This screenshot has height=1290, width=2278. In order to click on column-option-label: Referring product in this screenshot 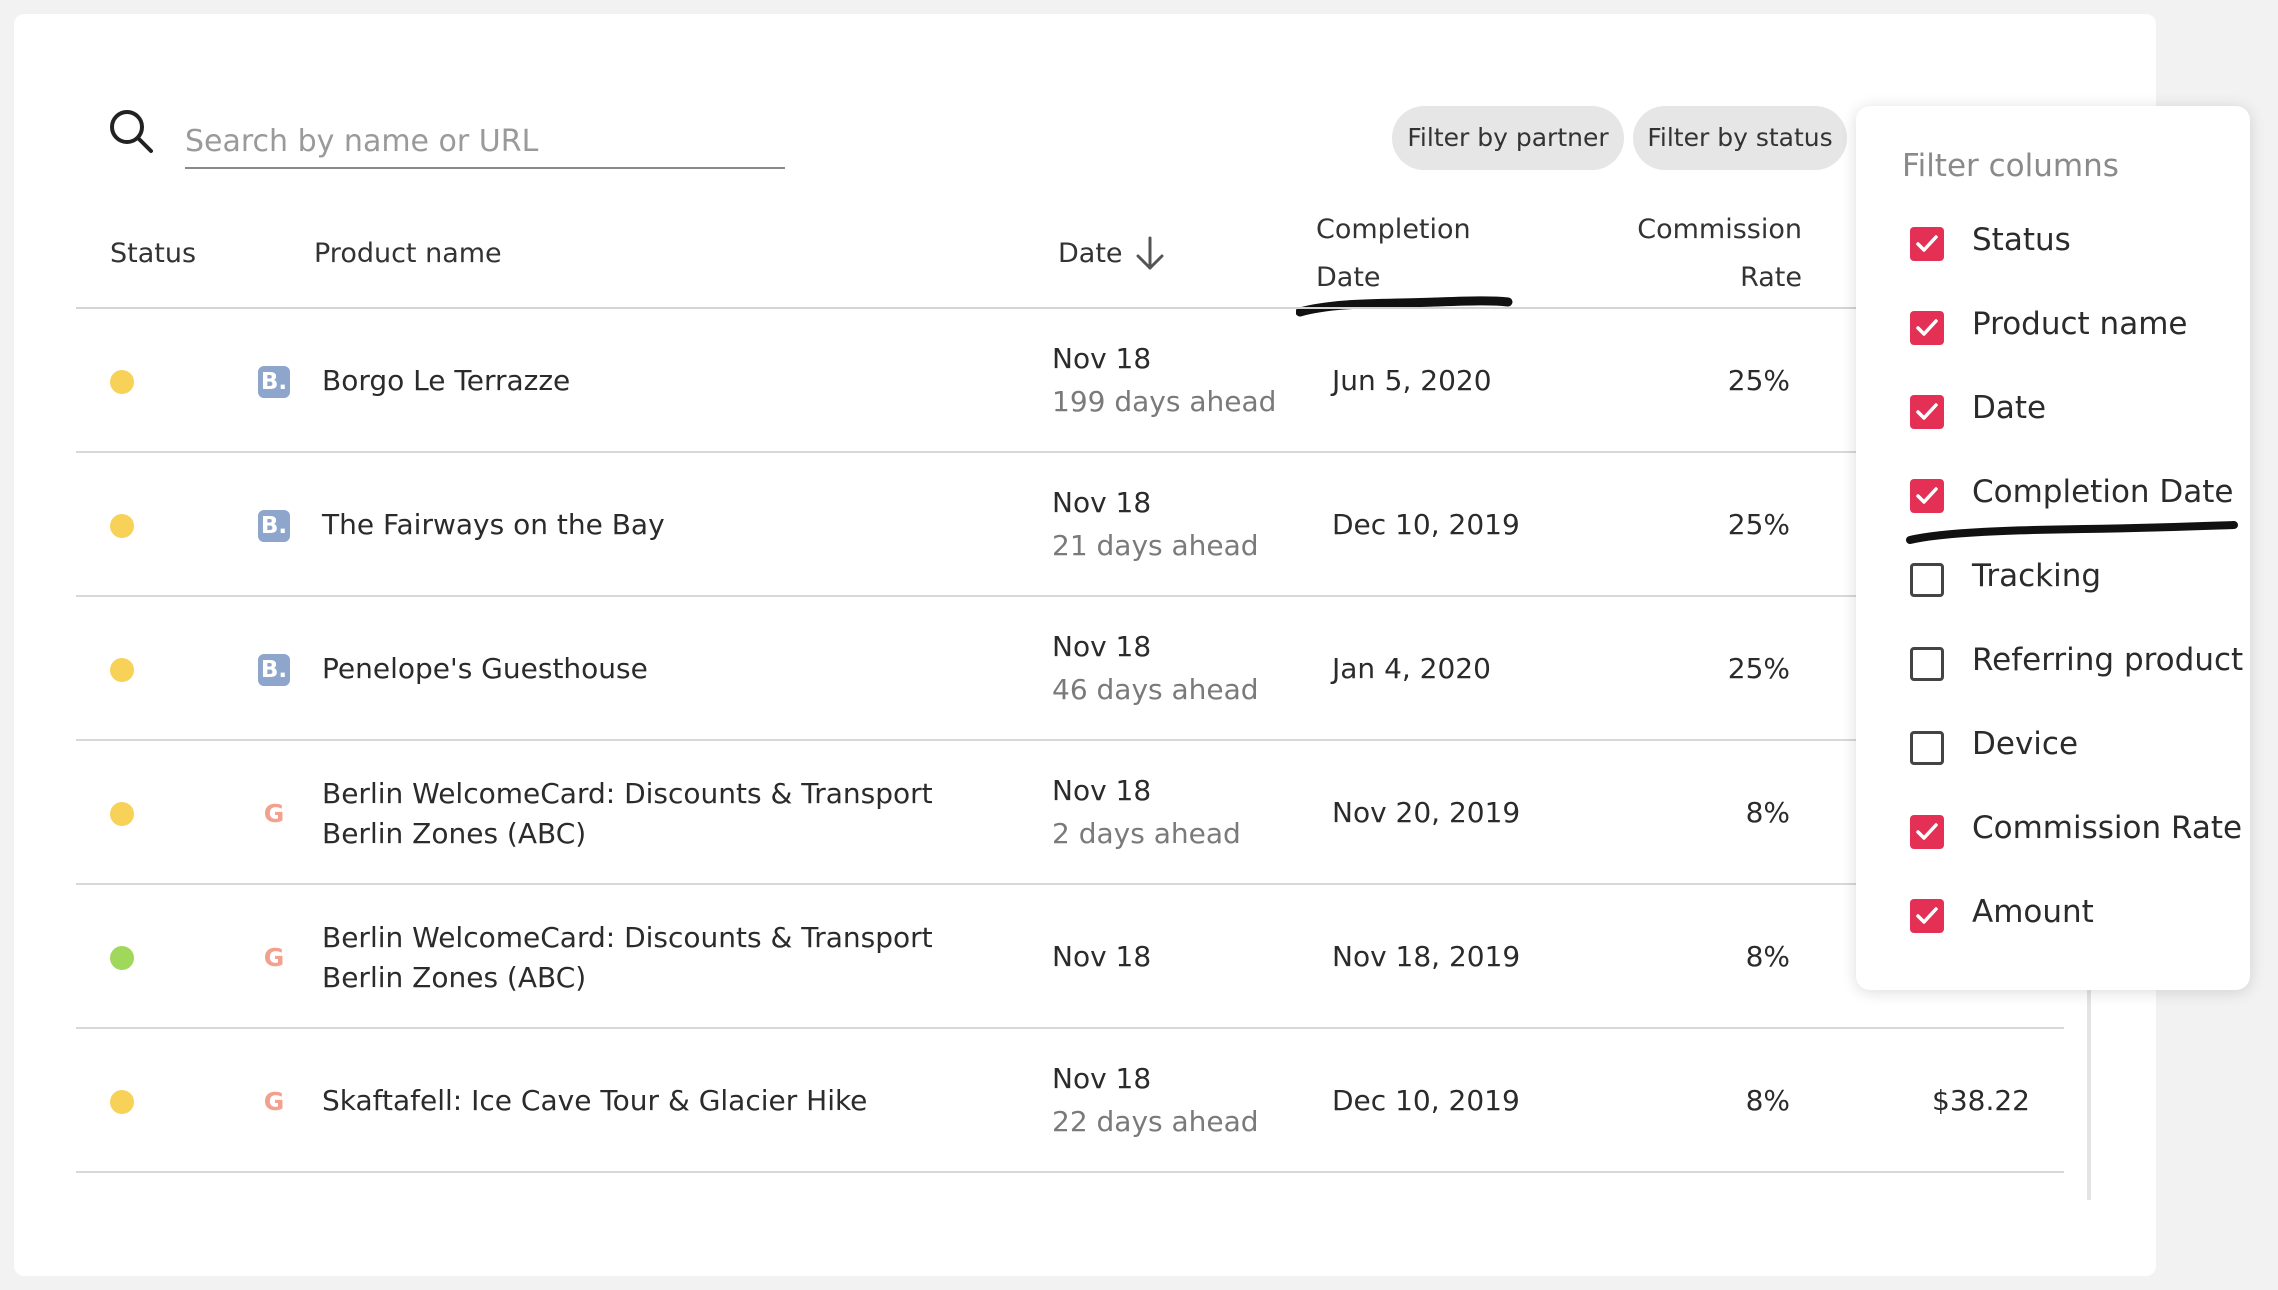, I will do `click(2108, 660)`.